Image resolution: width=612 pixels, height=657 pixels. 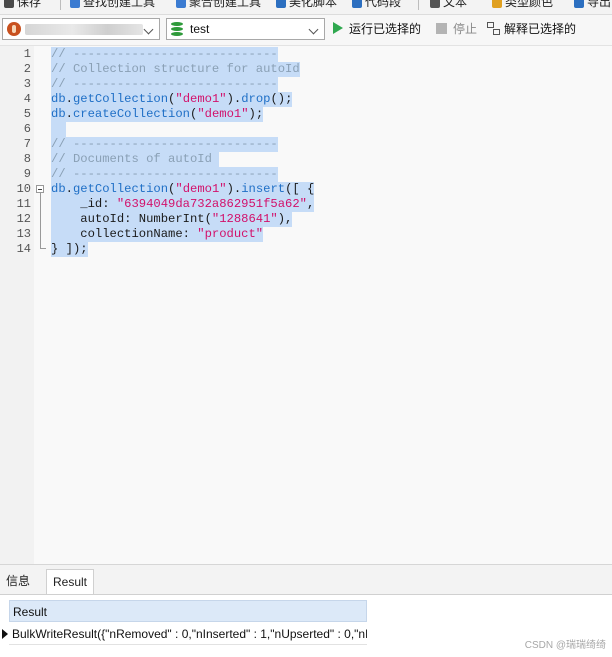 What do you see at coordinates (43, 248) in the screenshot?
I see `fold-guide-end` at bounding box center [43, 248].